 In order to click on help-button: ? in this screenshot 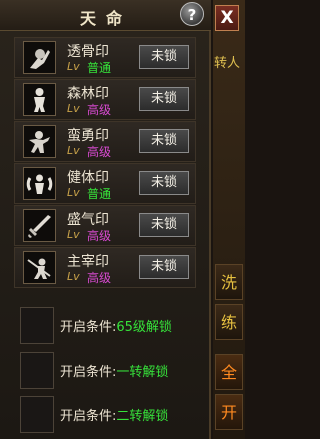, I will do `click(192, 14)`.